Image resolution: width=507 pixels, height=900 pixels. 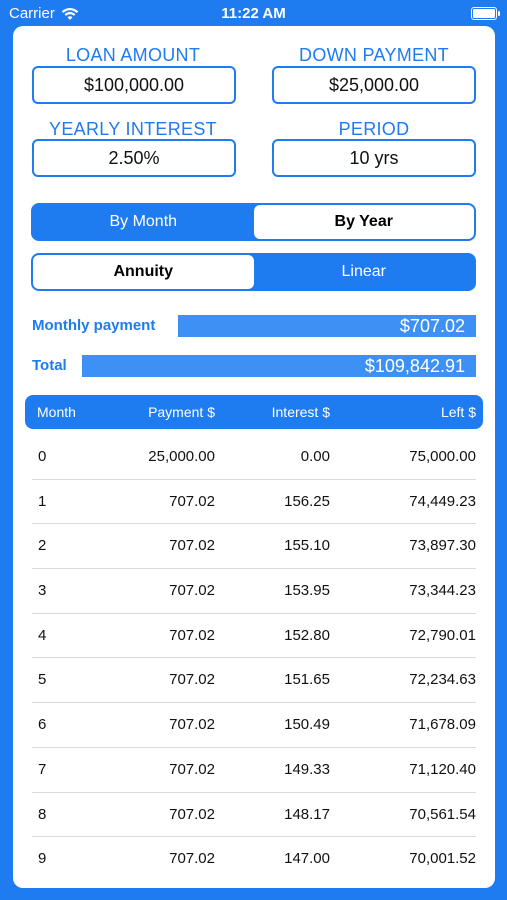 I want to click on cell-left: 74,449.23, so click(x=442, y=501).